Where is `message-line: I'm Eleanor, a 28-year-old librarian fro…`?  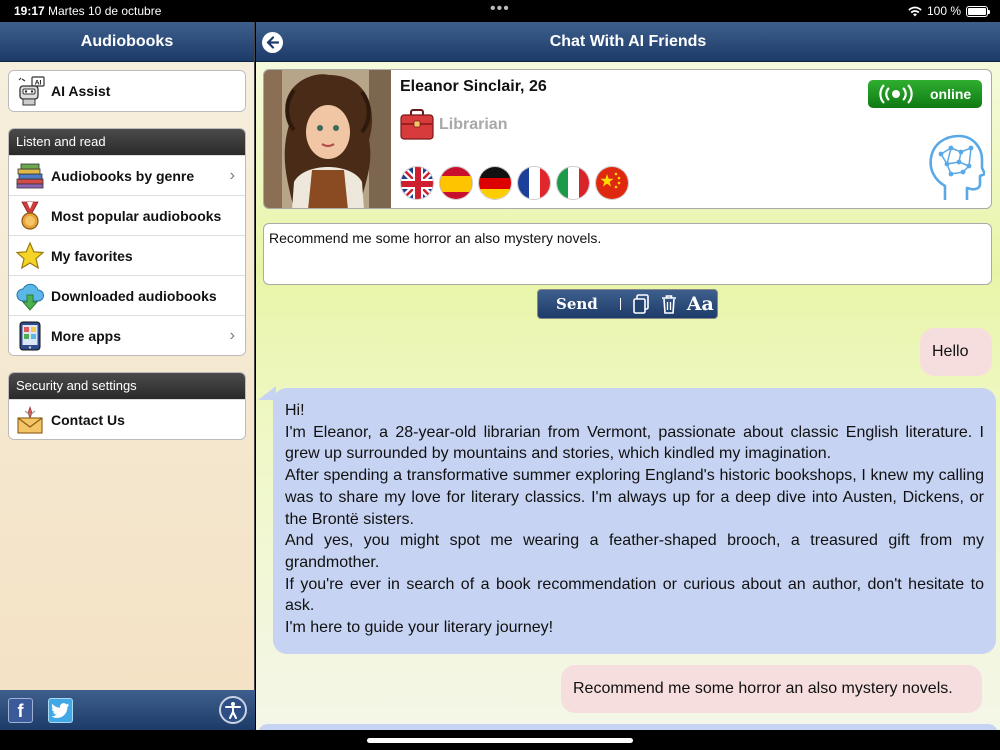 message-line: I'm Eleanor, a 28-year-old librarian fro… is located at coordinates (634, 443).